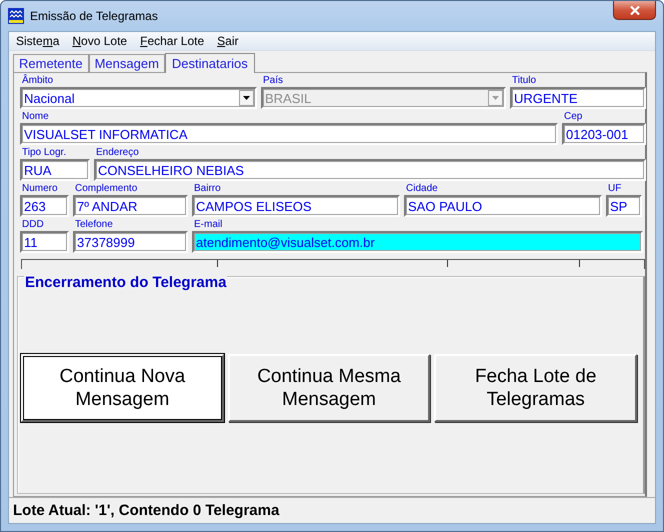  I want to click on input-field: 263, so click(44, 206).